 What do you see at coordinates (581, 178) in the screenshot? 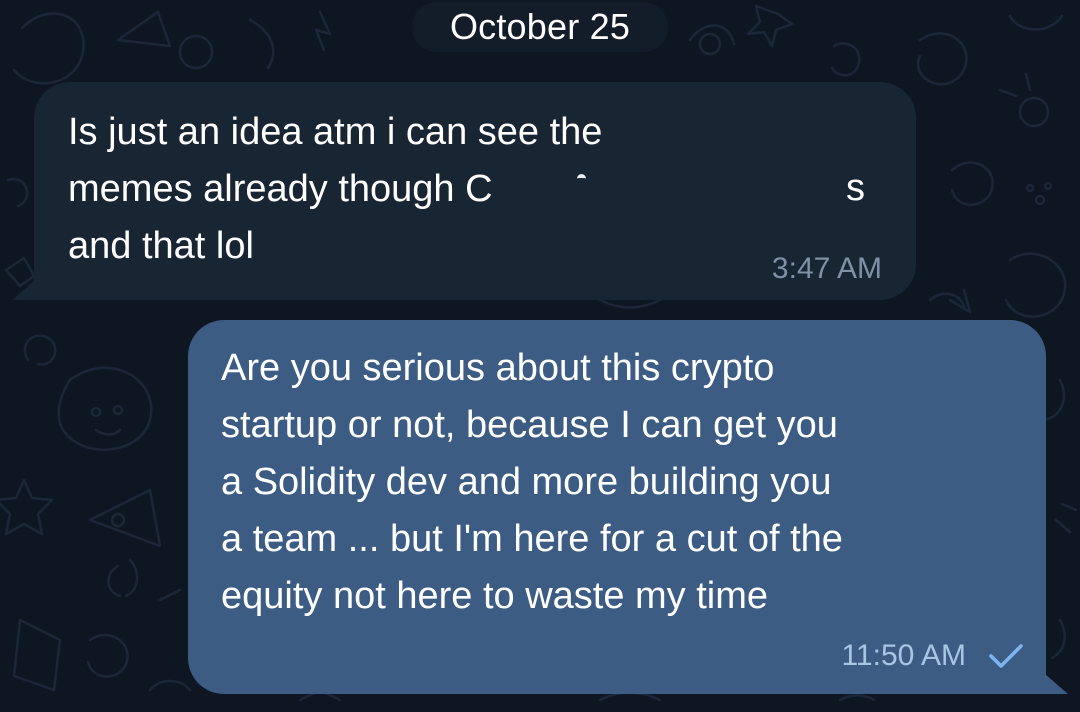
I see `redaction-residue` at bounding box center [581, 178].